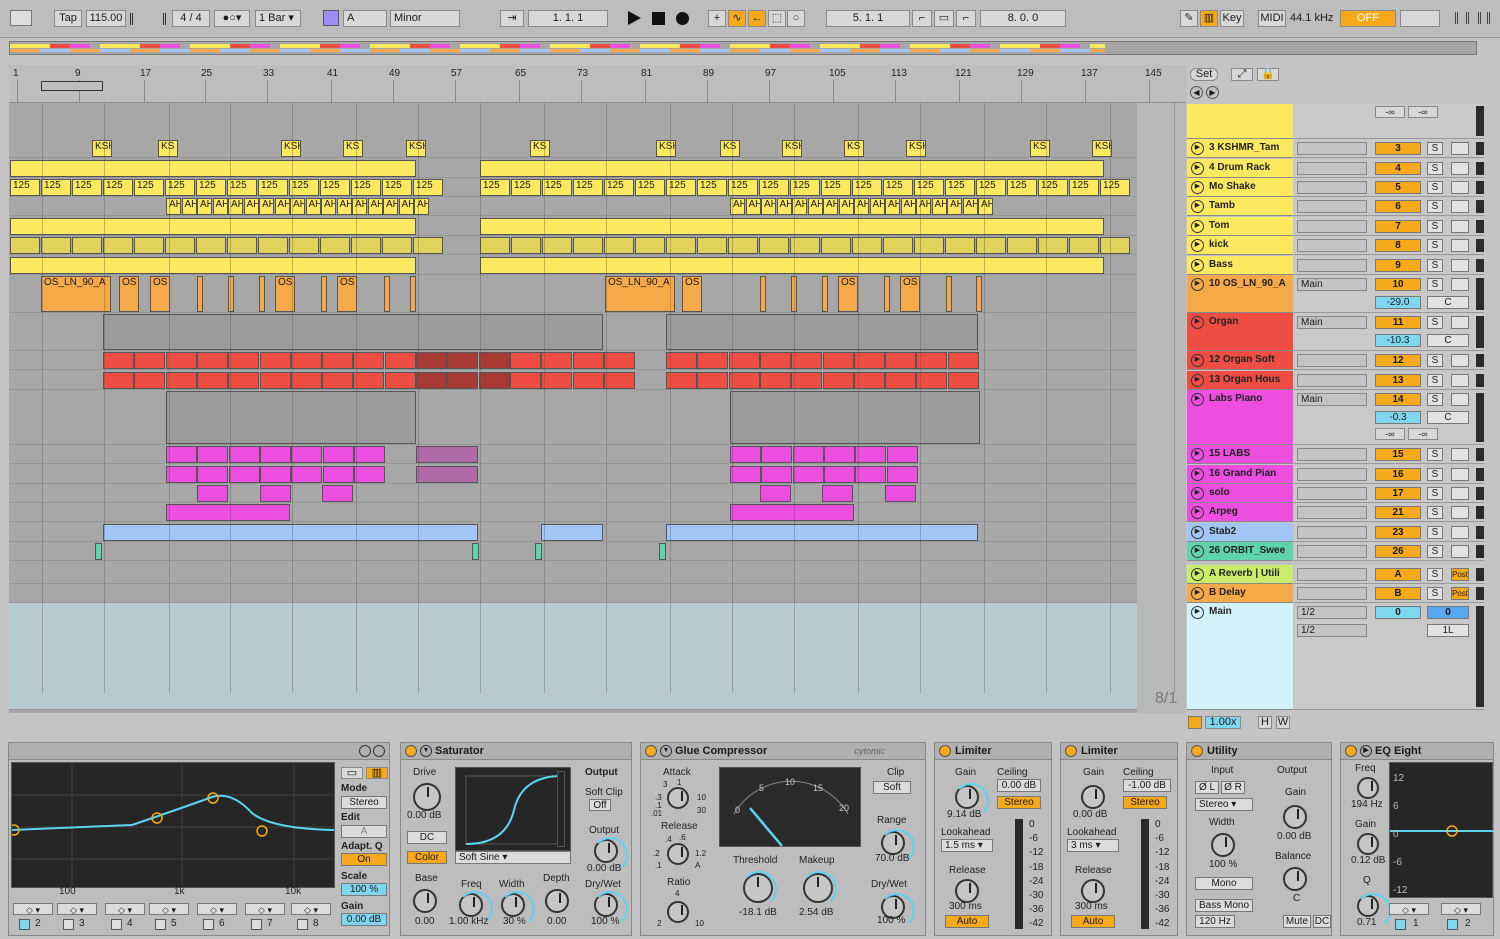 This screenshot has height=939, width=1500. Describe the element at coordinates (364, 919) in the screenshot. I see `eq-gain-field: 0.00 dB` at that location.